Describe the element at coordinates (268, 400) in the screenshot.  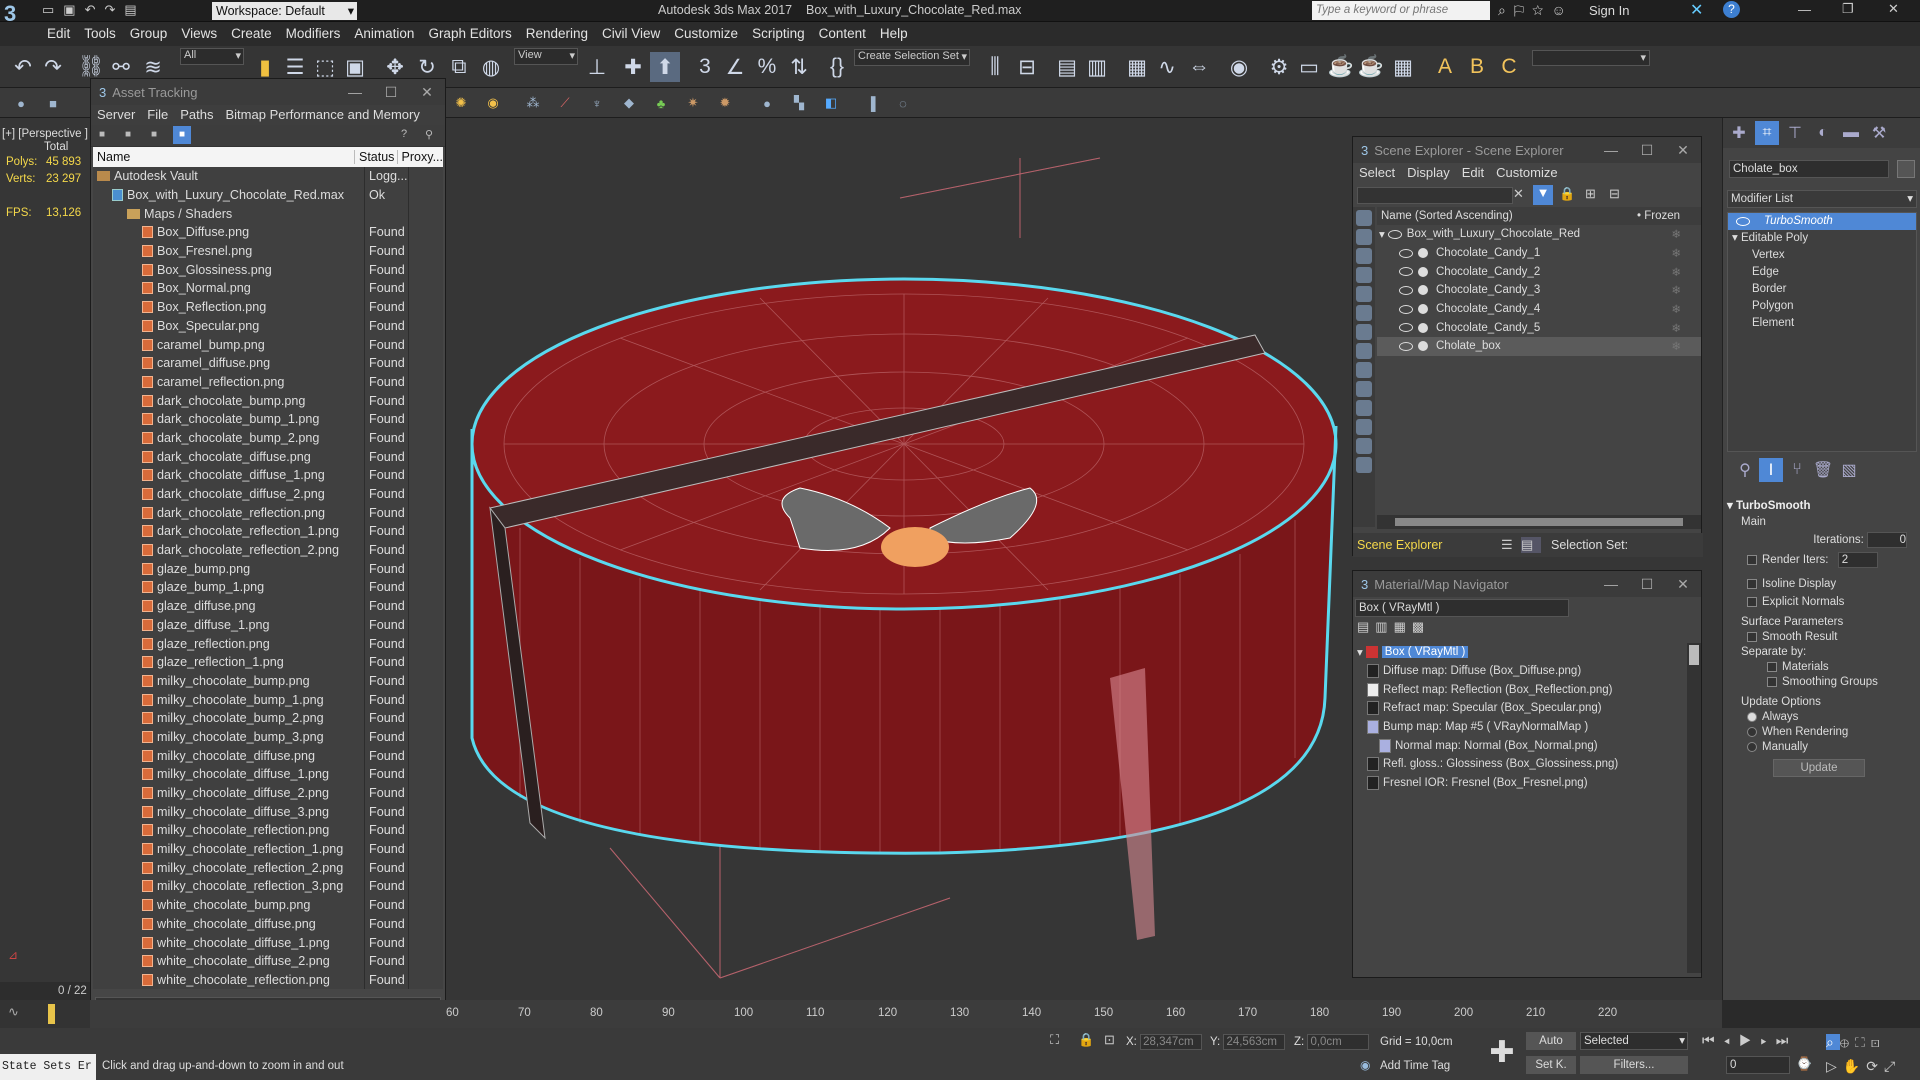
I see `table-row: dark_chocolate_bump.png Found` at that location.